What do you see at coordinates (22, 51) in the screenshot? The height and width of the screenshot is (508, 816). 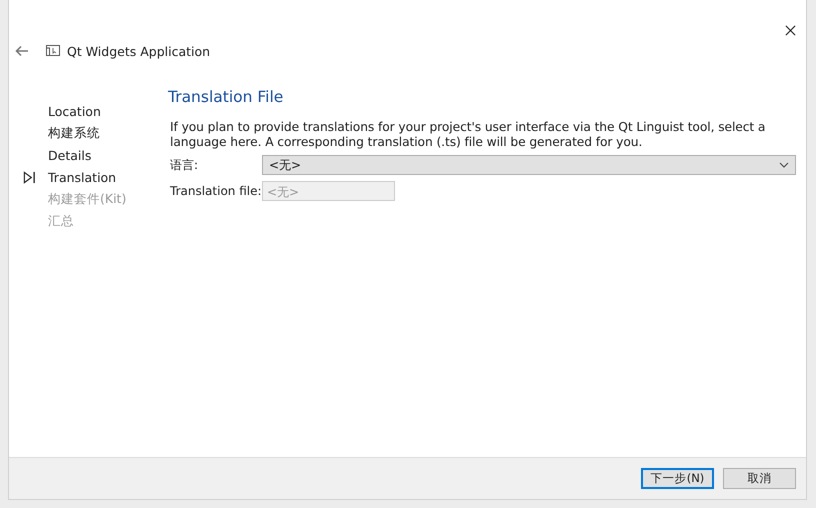 I see `back-arrow-icon` at bounding box center [22, 51].